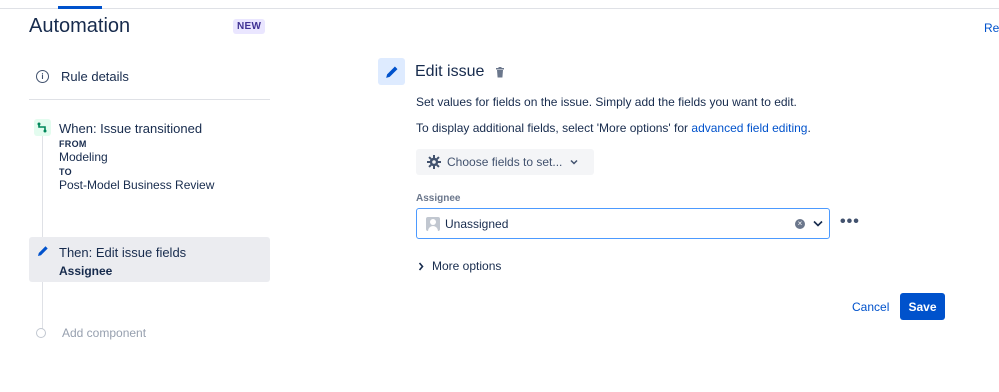  What do you see at coordinates (922, 306) in the screenshot?
I see `save-button: Save` at bounding box center [922, 306].